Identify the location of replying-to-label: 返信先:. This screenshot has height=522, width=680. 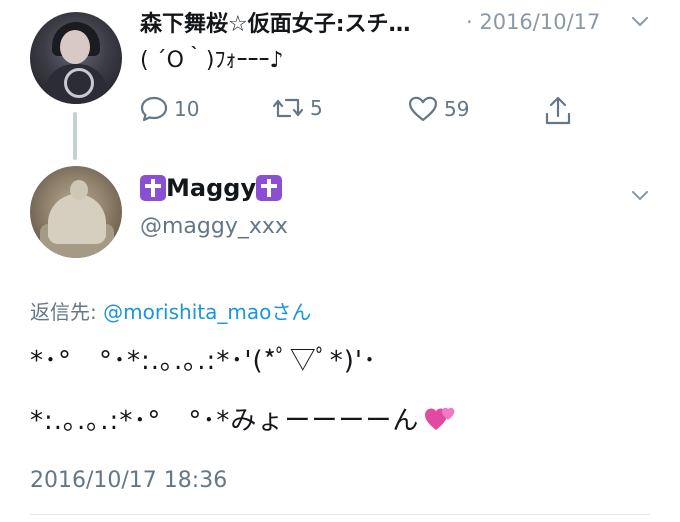
(67, 312).